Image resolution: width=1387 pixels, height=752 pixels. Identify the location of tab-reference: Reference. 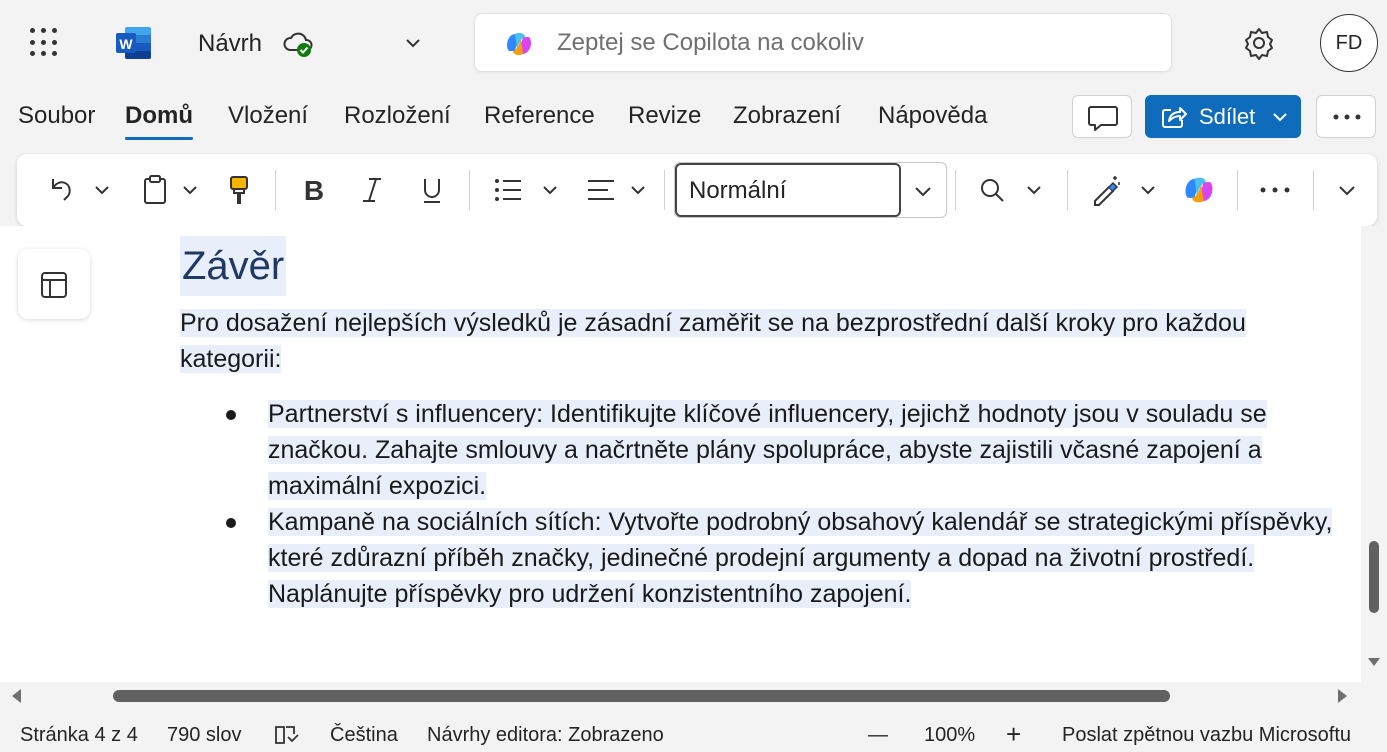
(539, 116).